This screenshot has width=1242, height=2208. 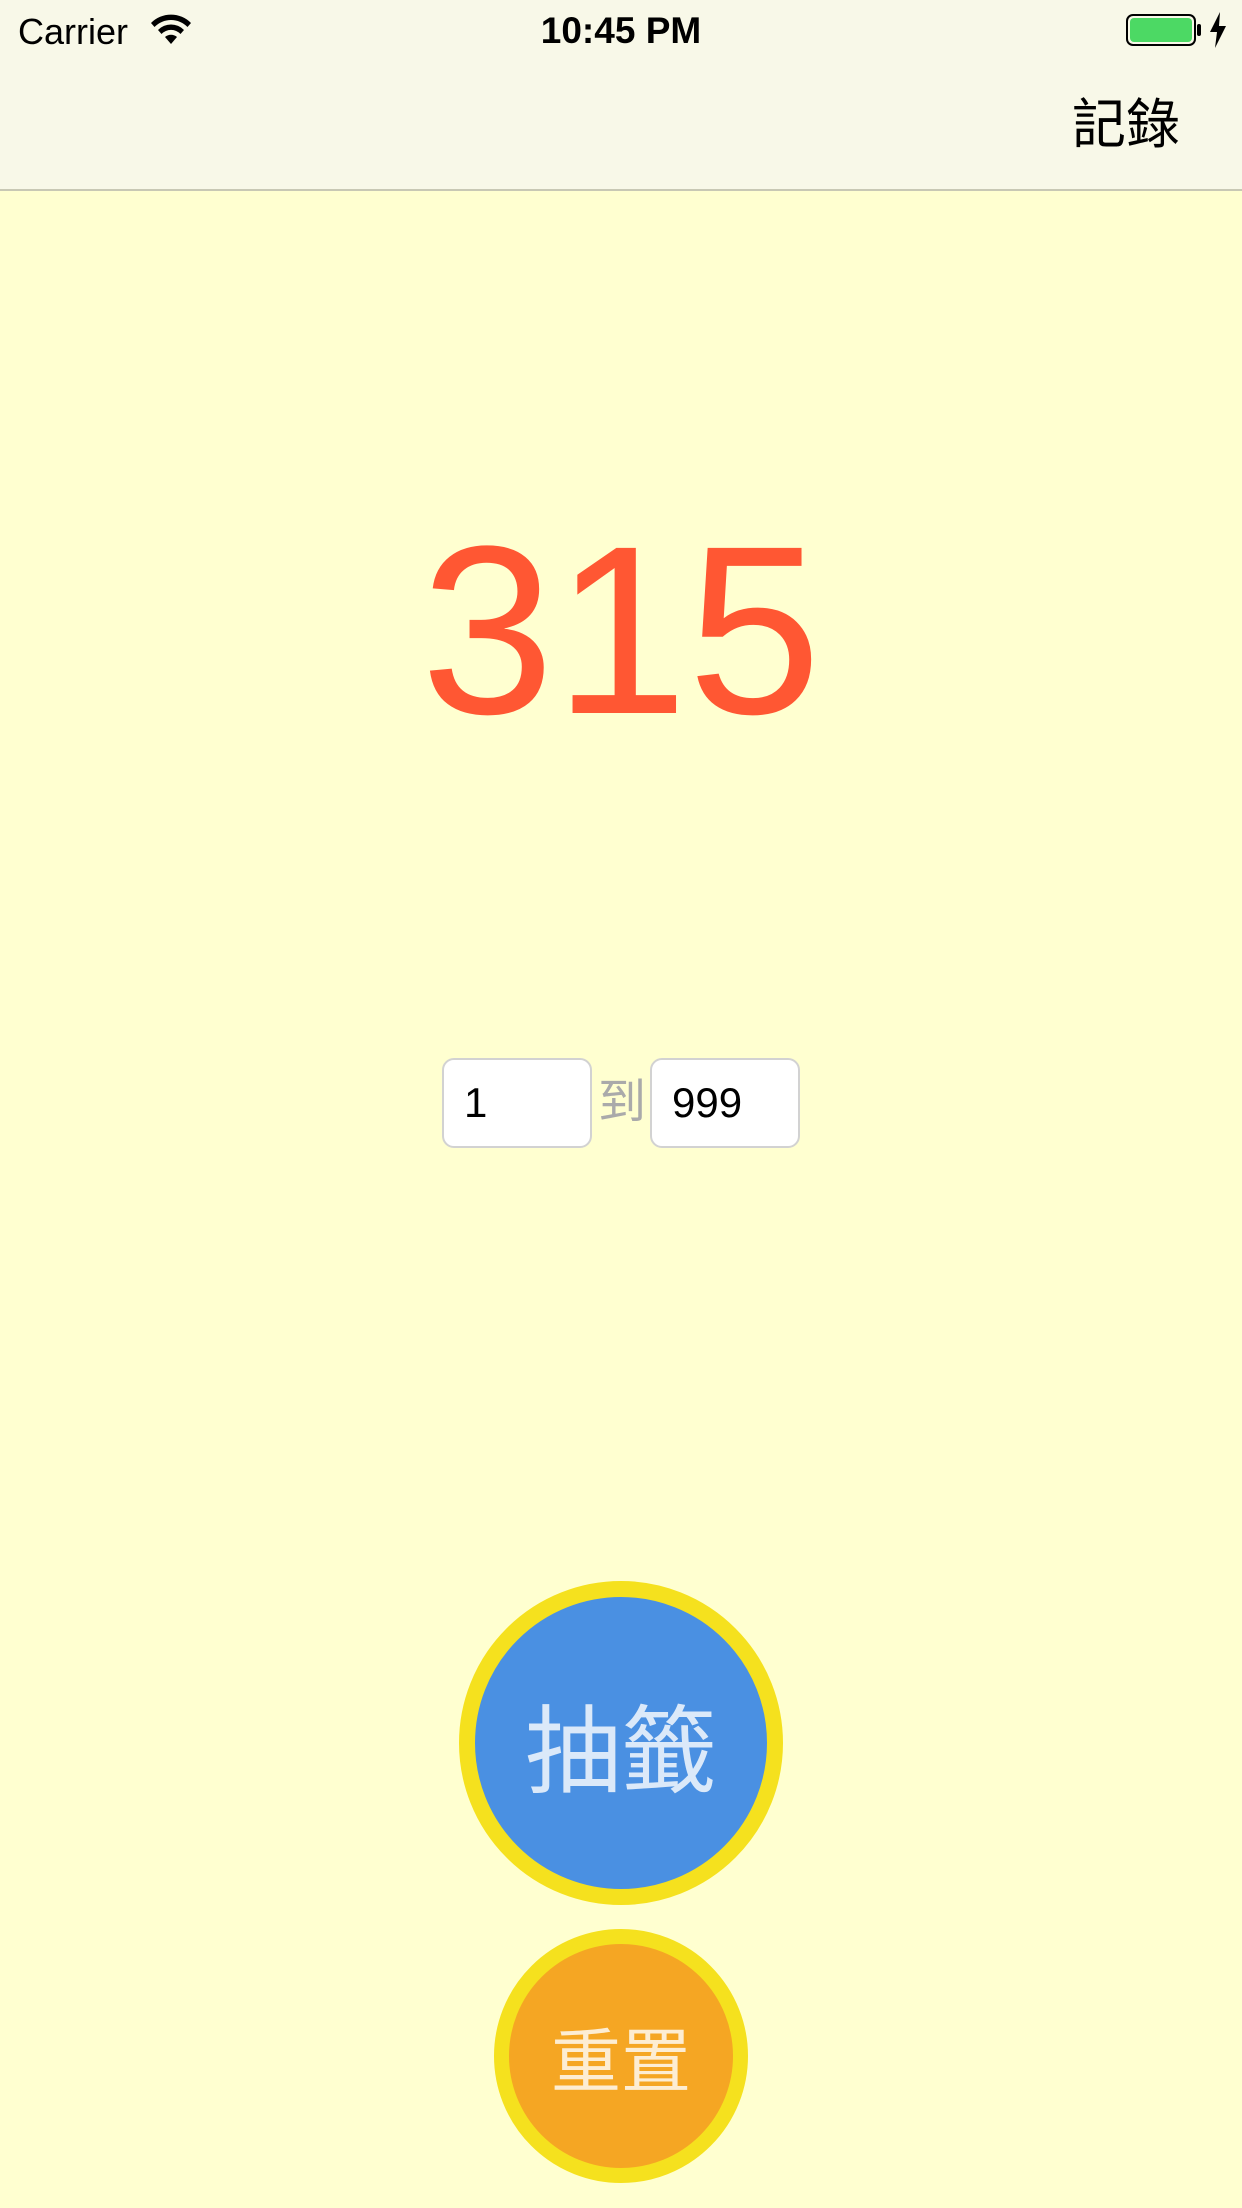 What do you see at coordinates (517, 1103) in the screenshot?
I see `range-min-input` at bounding box center [517, 1103].